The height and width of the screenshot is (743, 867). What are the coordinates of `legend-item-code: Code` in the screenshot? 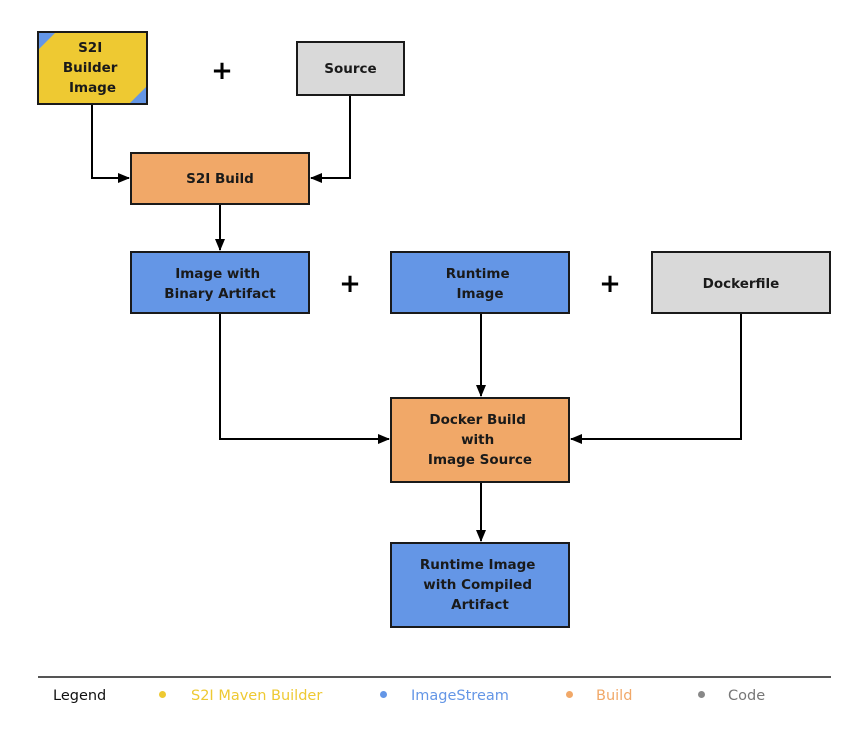 It's located at (747, 696).